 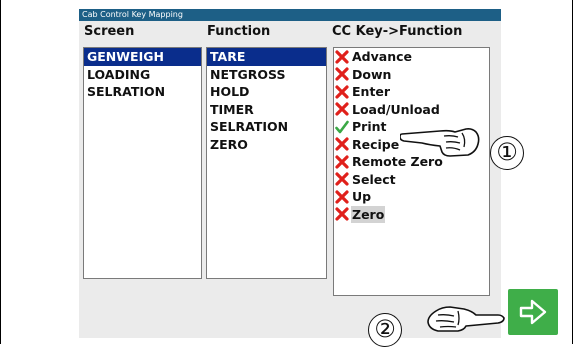 What do you see at coordinates (266, 75) in the screenshot?
I see `function-list-item: NETGROSS` at bounding box center [266, 75].